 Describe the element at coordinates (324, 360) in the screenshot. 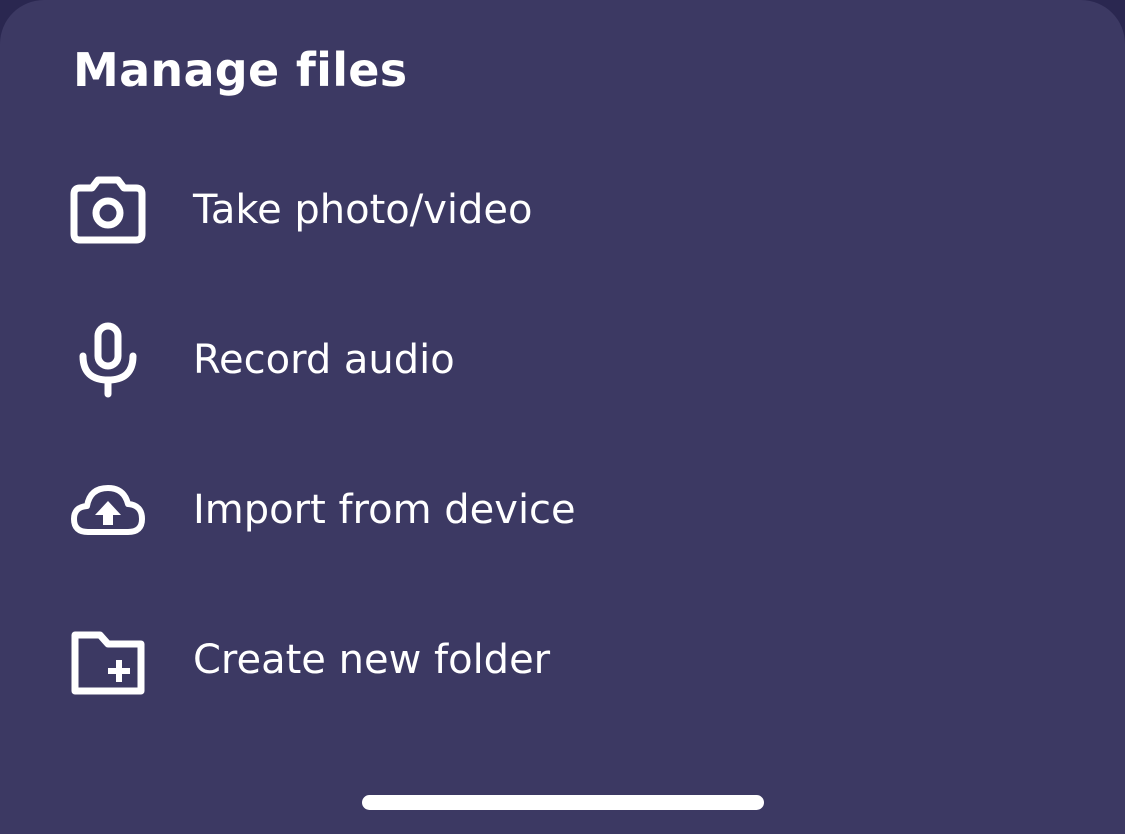

I see `menu-item-label: Record audio` at that location.